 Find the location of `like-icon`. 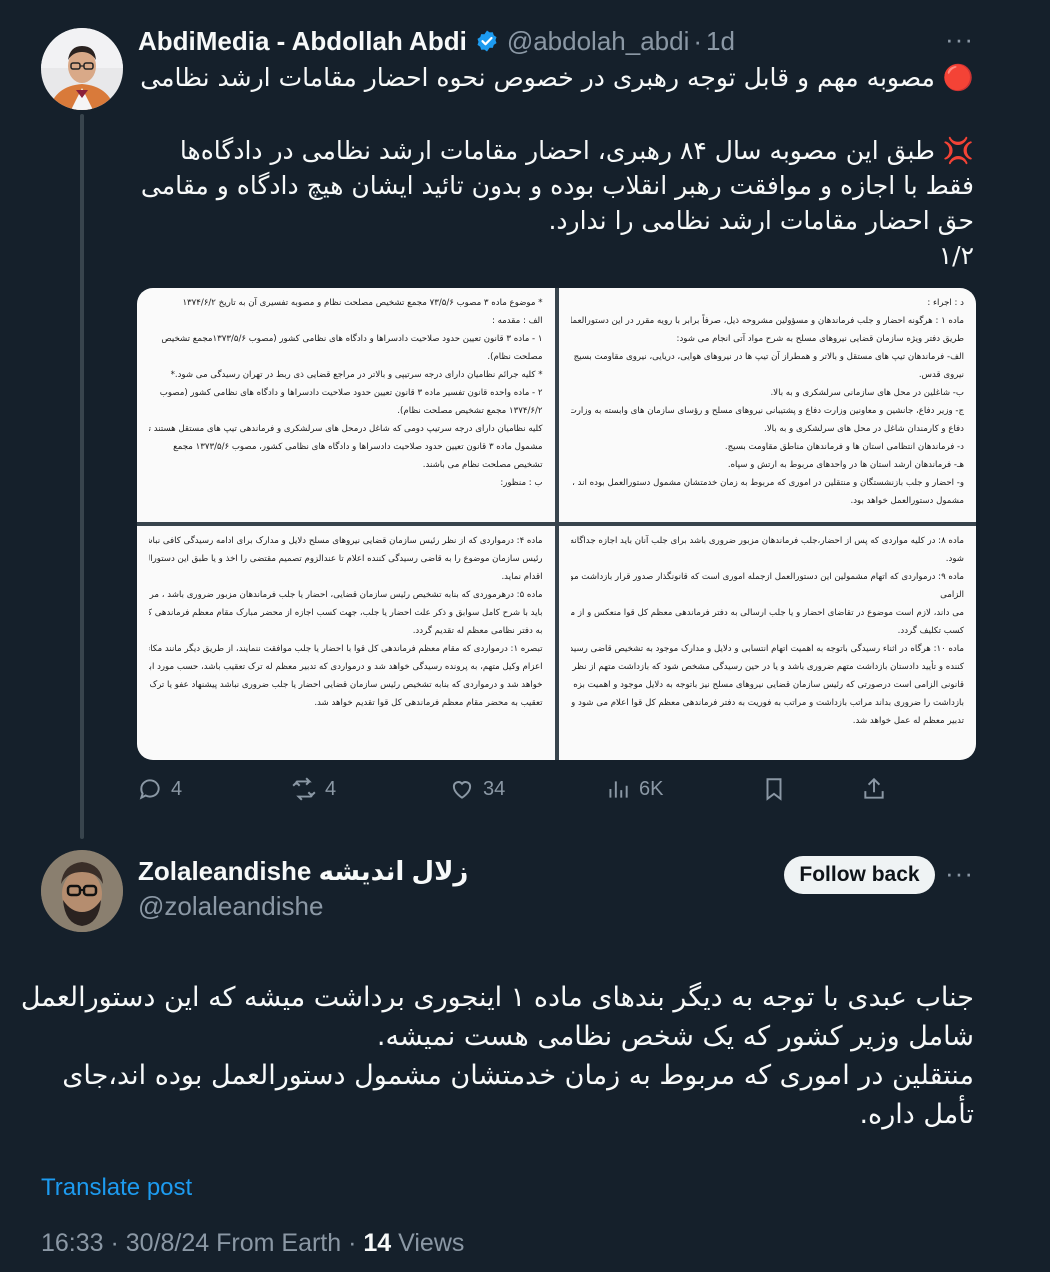

like-icon is located at coordinates (462, 790).